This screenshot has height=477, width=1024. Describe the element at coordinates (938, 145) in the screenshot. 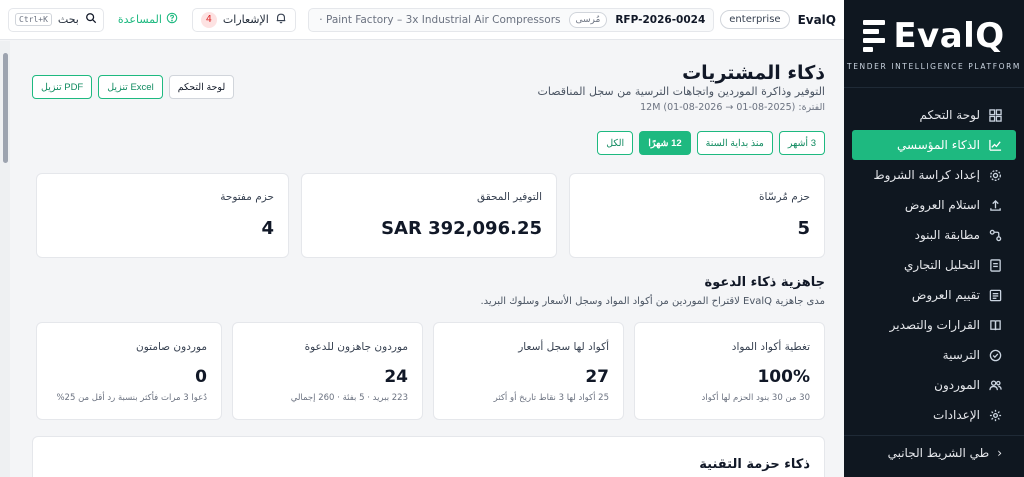

I see `sidebar-item-label: الذكاء المؤسسي` at that location.